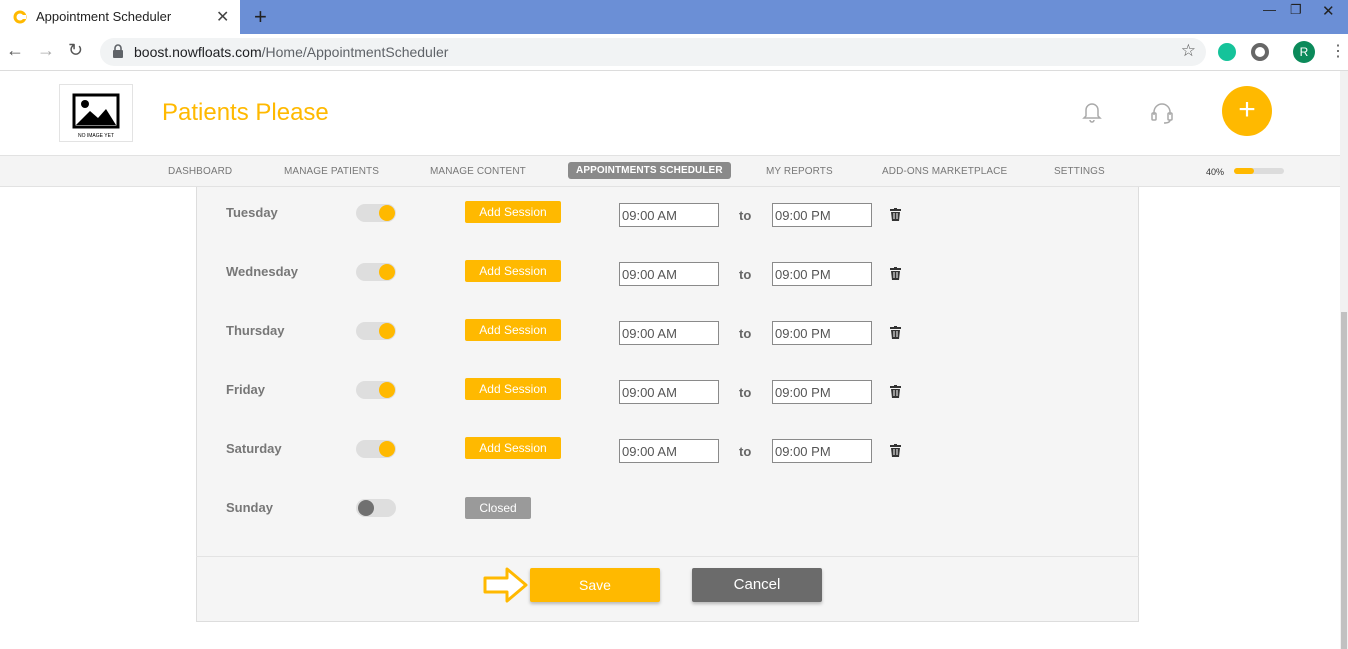  Describe the element at coordinates (1227, 52) in the screenshot. I see `grammarly-extension-icon` at that location.